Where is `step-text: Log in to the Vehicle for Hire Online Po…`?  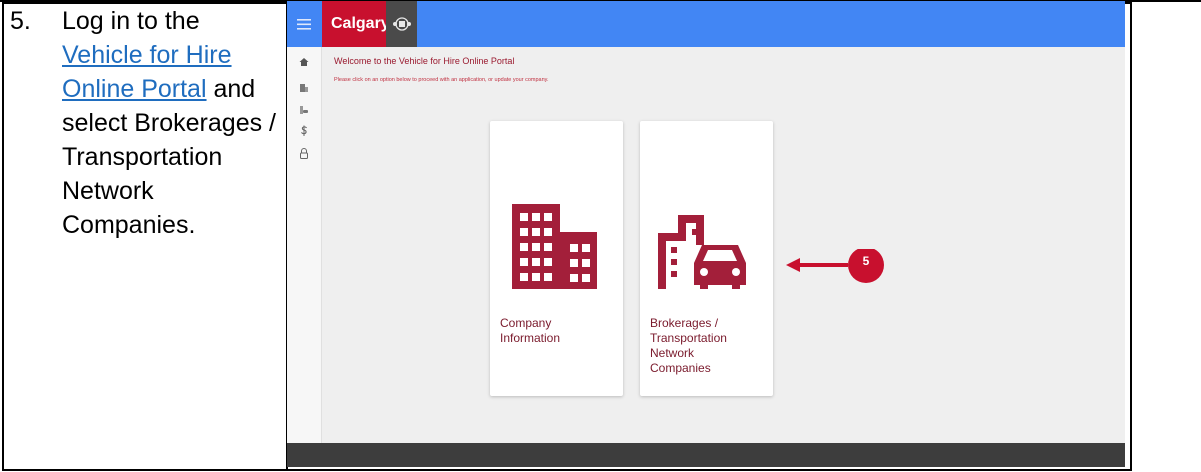 step-text: Log in to the Vehicle for Hire Online Po… is located at coordinates (172, 123).